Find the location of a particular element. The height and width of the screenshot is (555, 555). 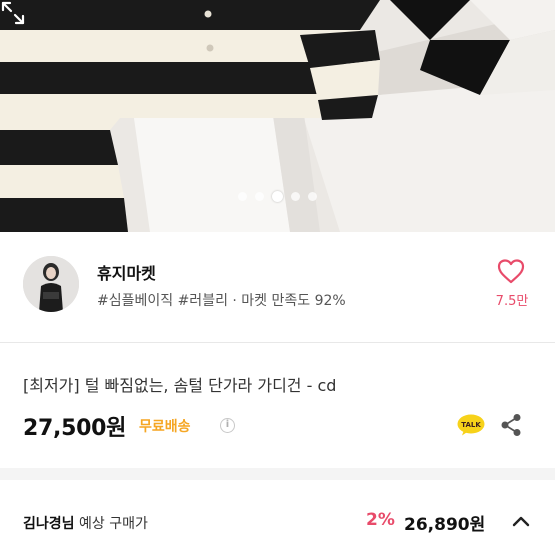

expected-price-label: 김나경님 예상 구매가 is located at coordinates (85, 523).